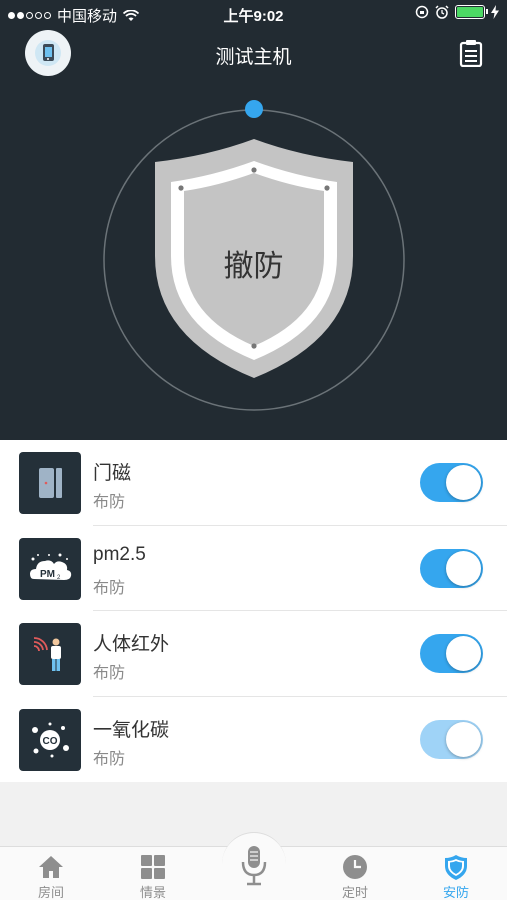 Image resolution: width=507 pixels, height=900 pixels. I want to click on tab-scenes: 情景, so click(153, 873).